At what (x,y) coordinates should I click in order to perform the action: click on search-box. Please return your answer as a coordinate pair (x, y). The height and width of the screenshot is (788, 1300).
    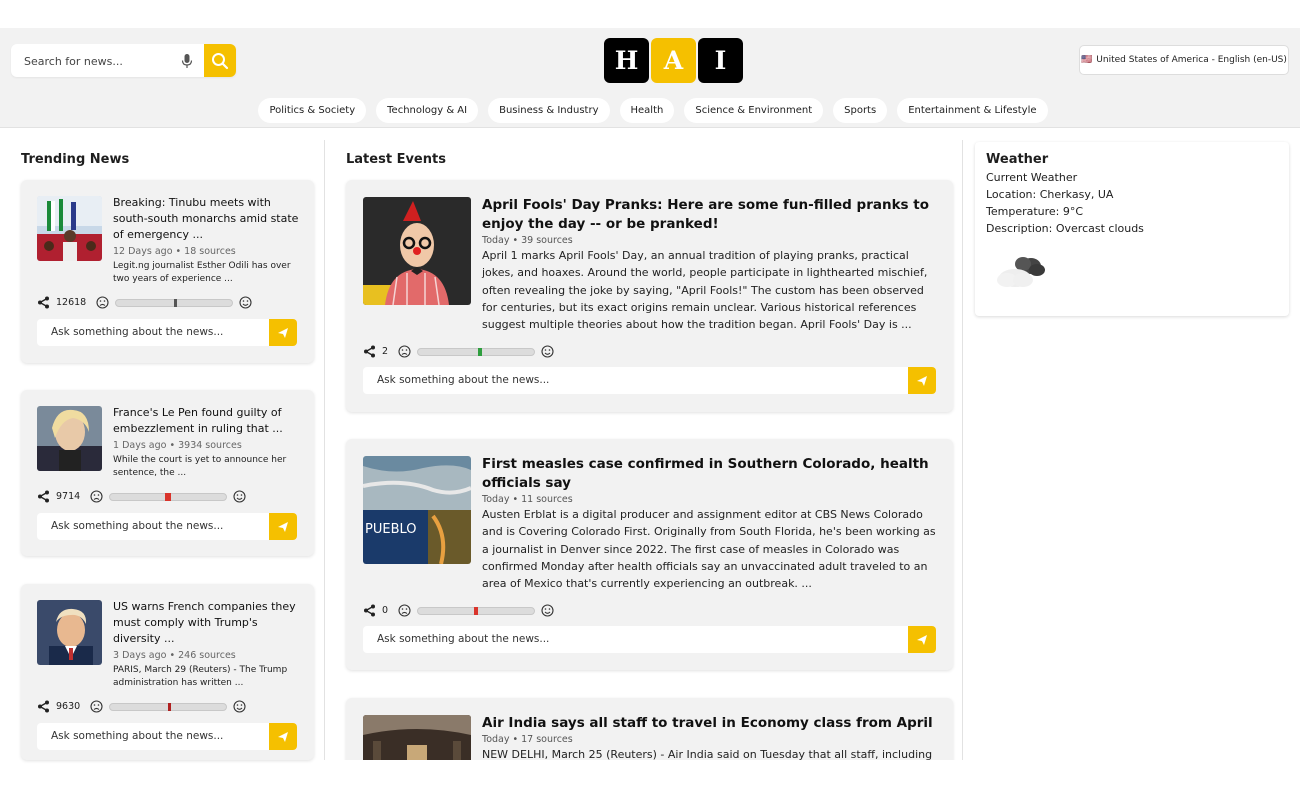
    Looking at the image, I should click on (123, 60).